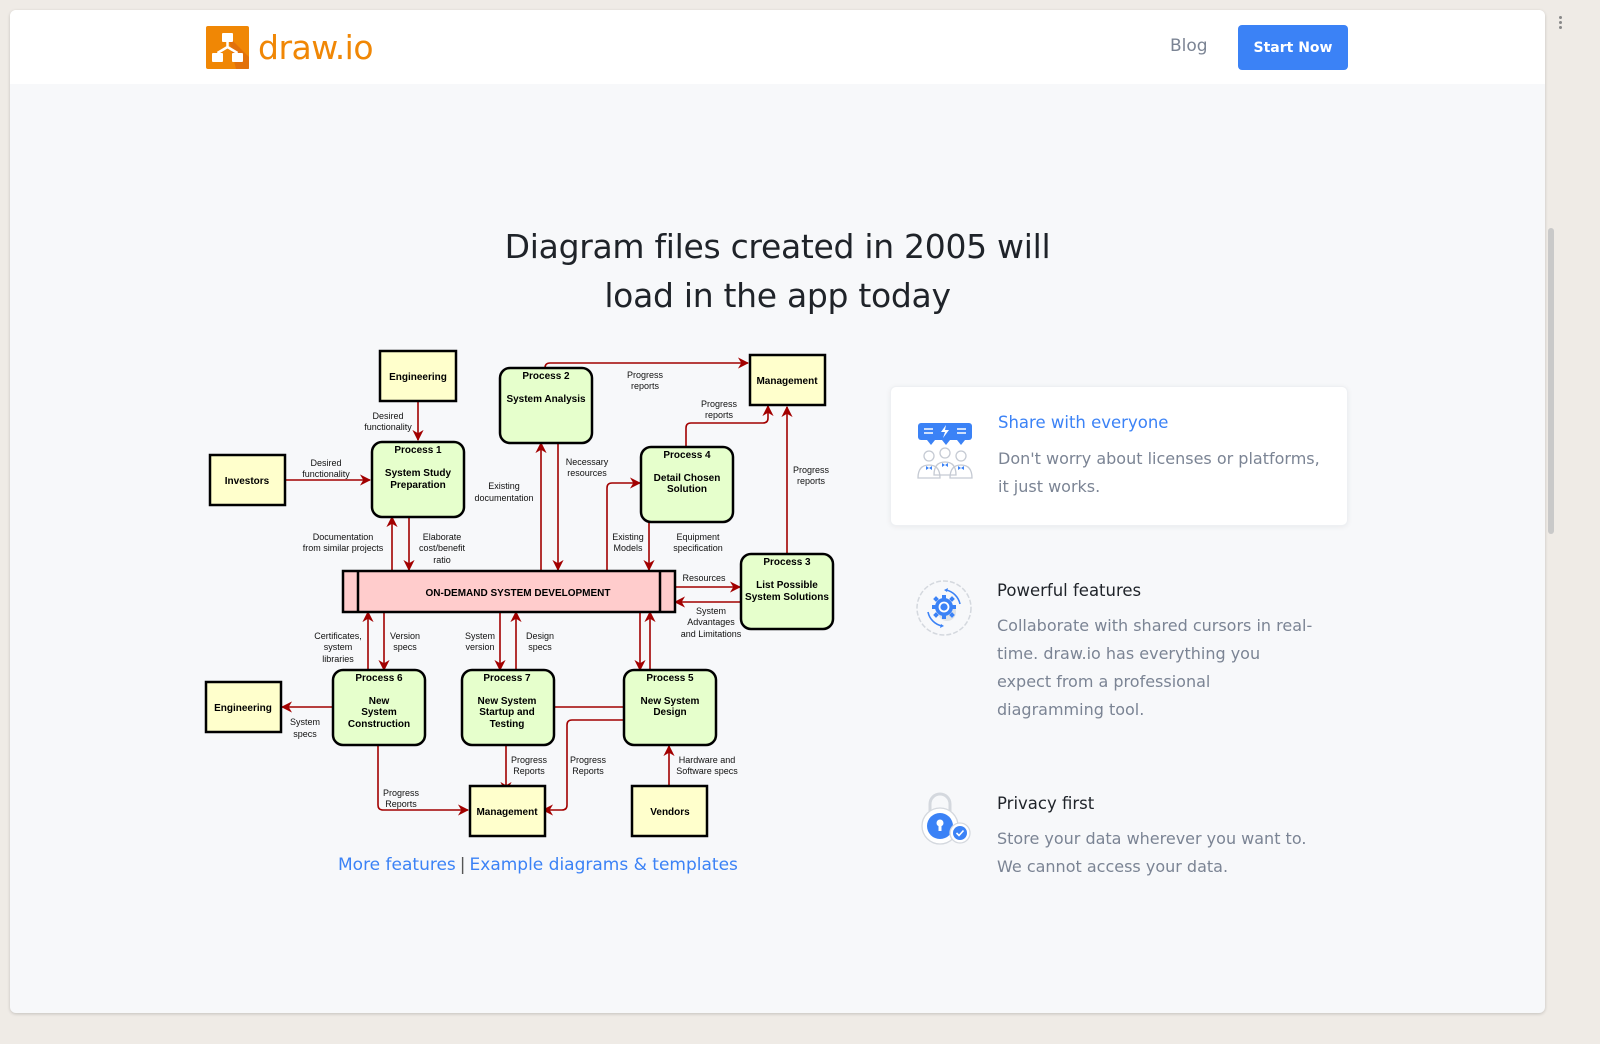 The width and height of the screenshot is (1600, 1044). What do you see at coordinates (1293, 47) in the screenshot?
I see `start-now-button: Start Now` at bounding box center [1293, 47].